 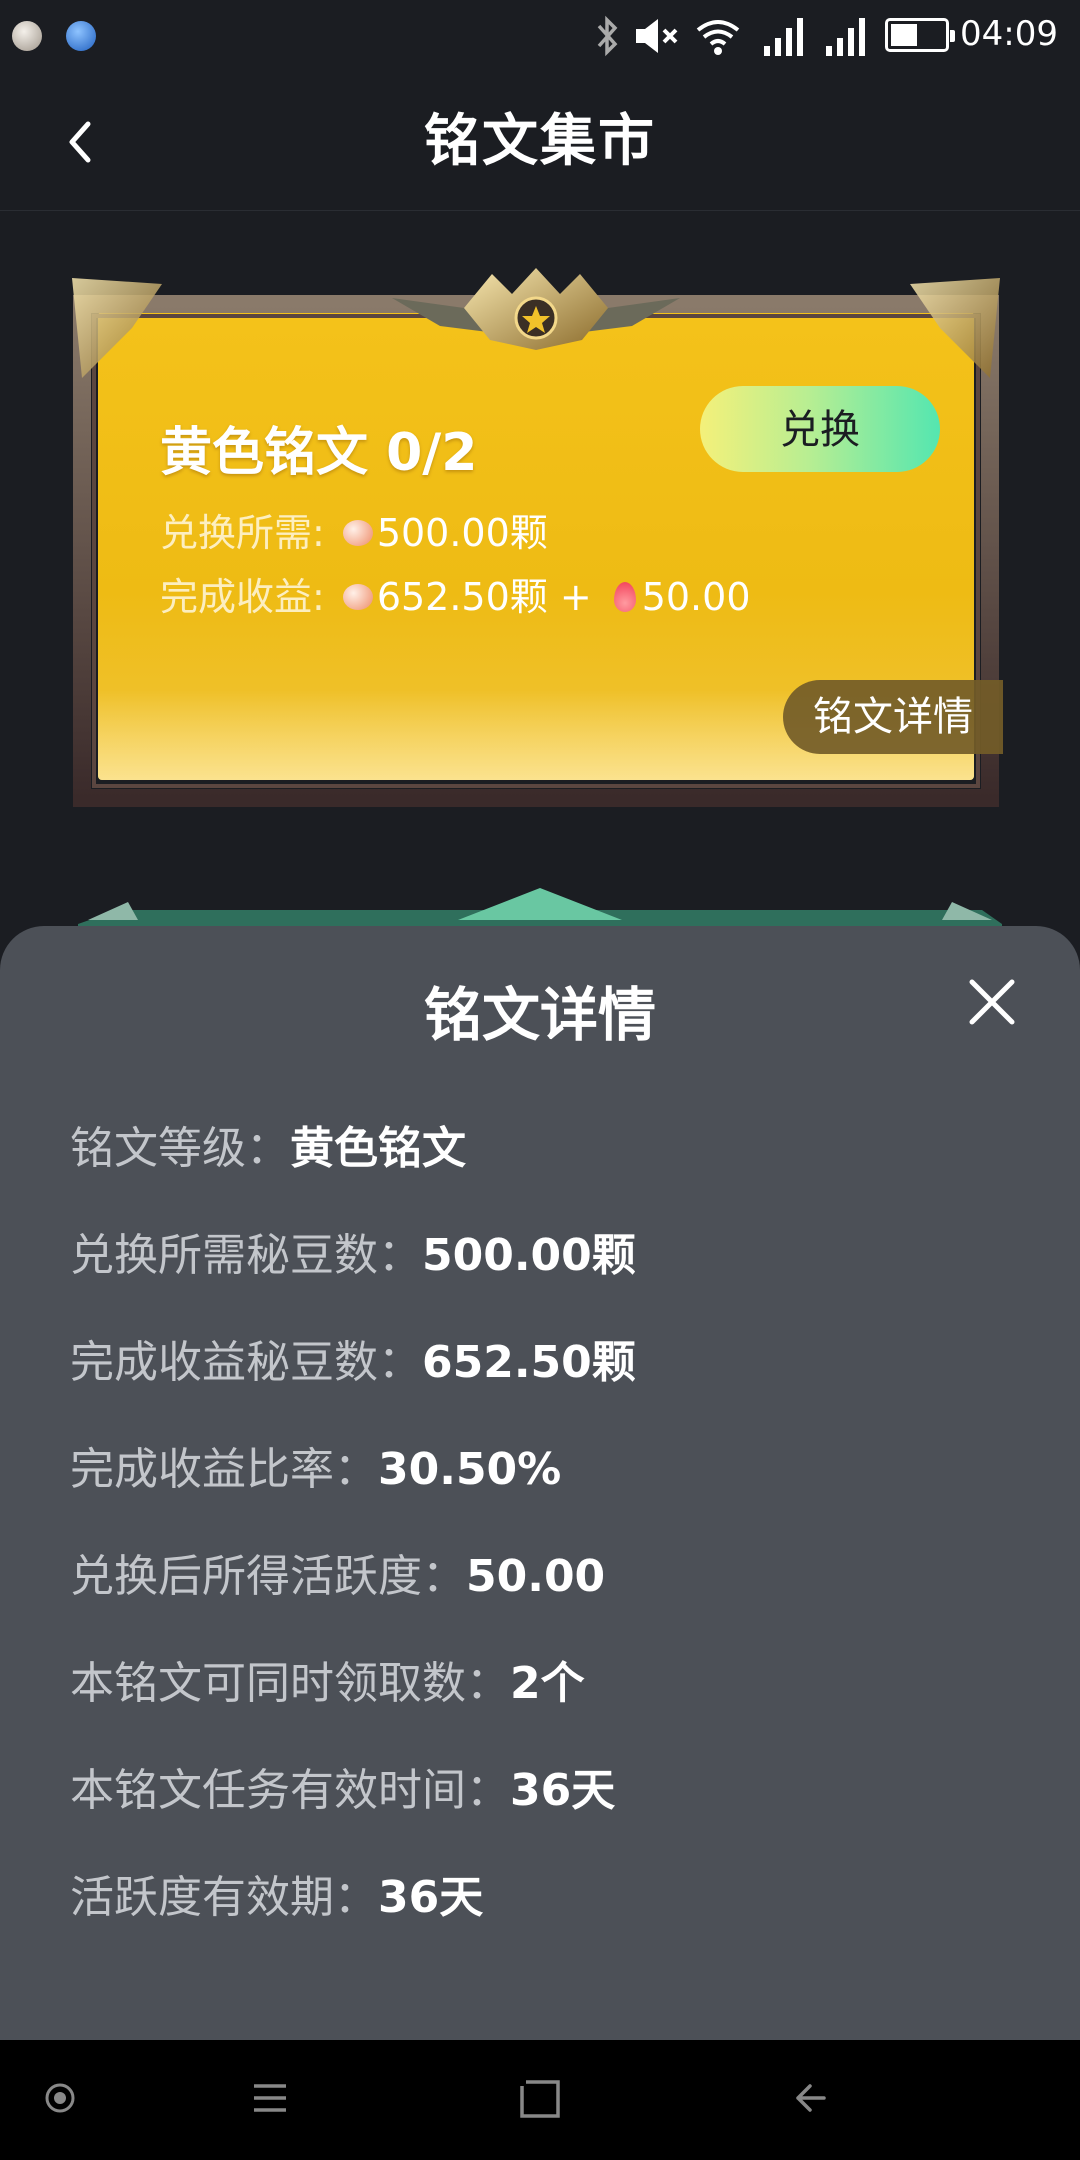 I want to click on detail-label: 兑换后所得活跃度：, so click(x=268, y=1576).